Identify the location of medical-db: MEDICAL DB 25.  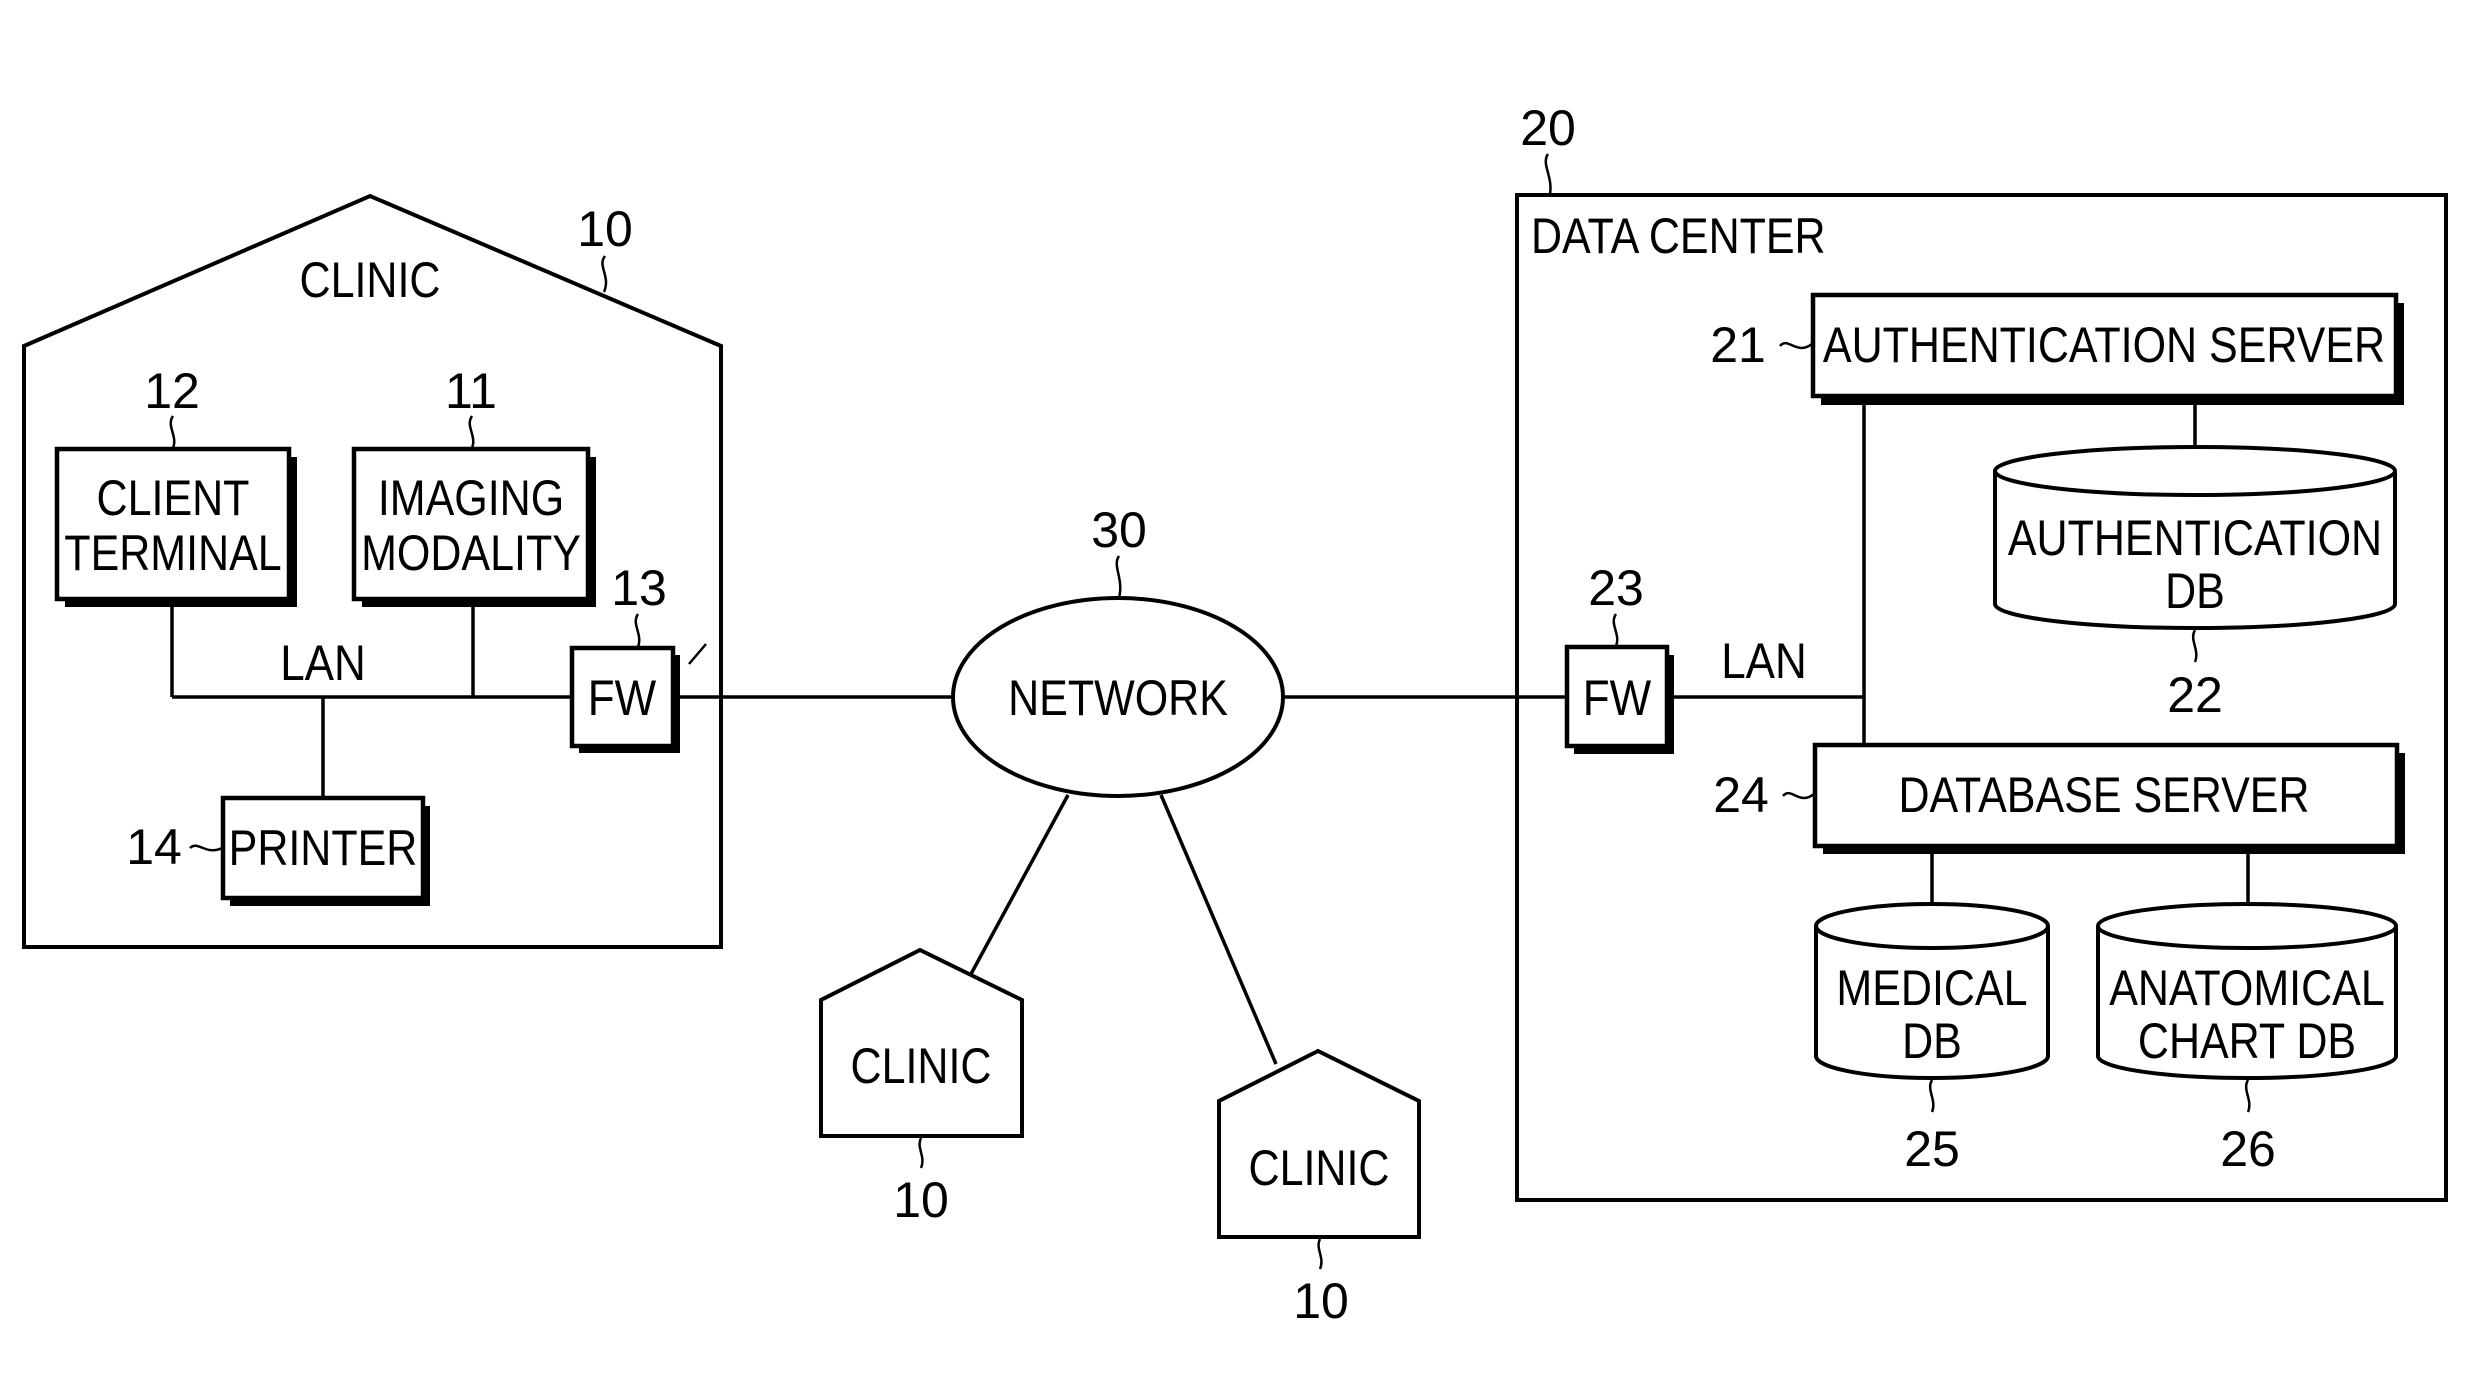
(1932, 1039).